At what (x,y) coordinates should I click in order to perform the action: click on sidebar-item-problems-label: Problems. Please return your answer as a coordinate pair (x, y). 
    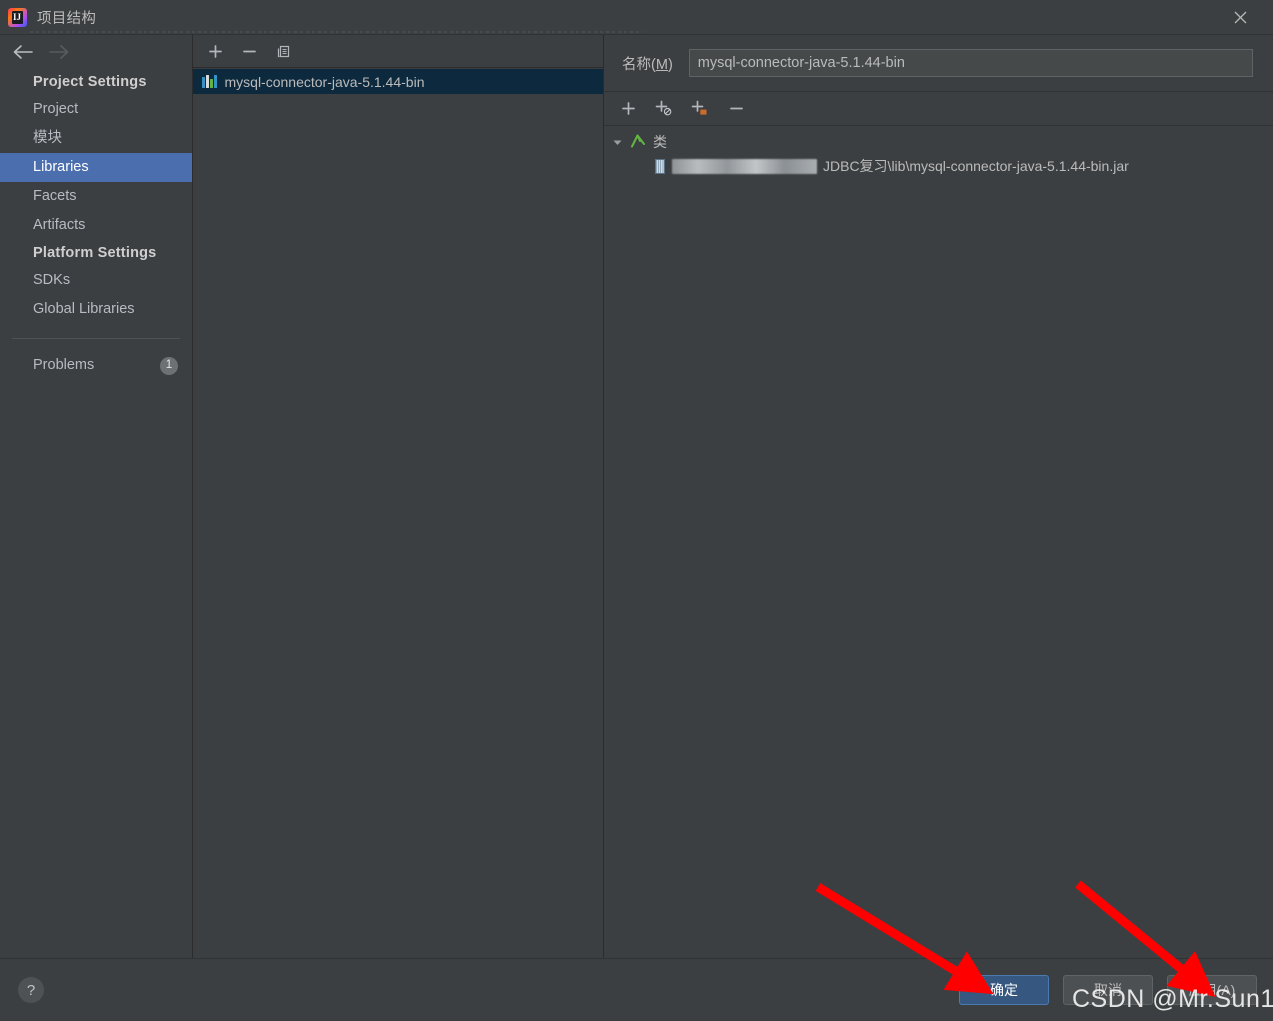
    Looking at the image, I should click on (64, 365).